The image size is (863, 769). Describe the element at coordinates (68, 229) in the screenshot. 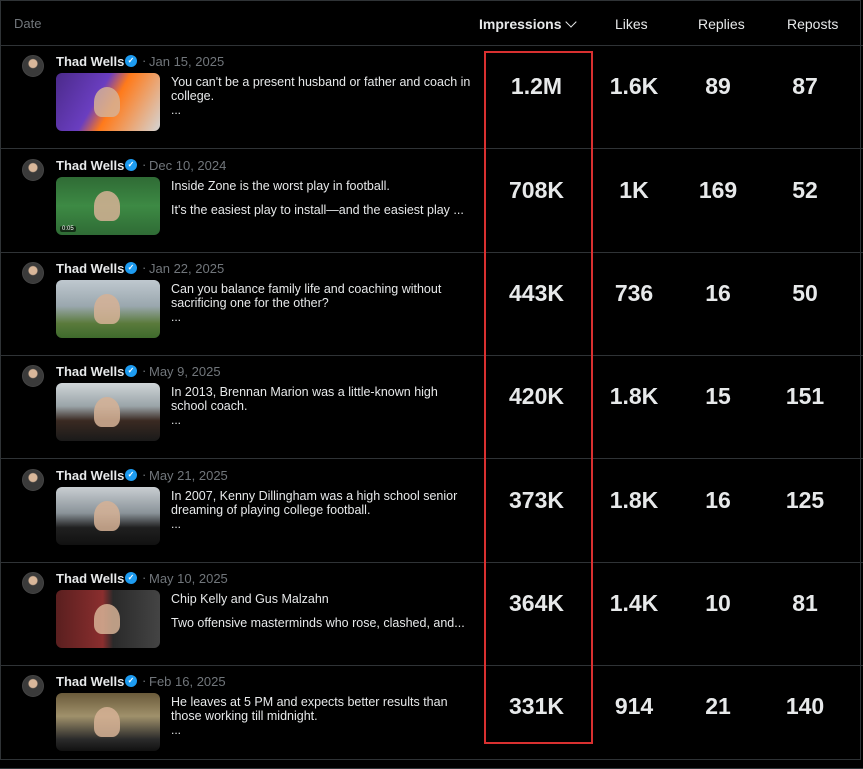

I see `video-duration: 0:05` at that location.